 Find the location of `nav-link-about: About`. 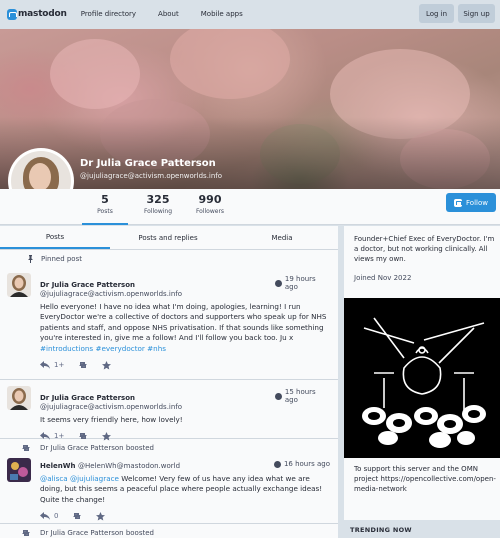

nav-link-about: About is located at coordinates (168, 14).